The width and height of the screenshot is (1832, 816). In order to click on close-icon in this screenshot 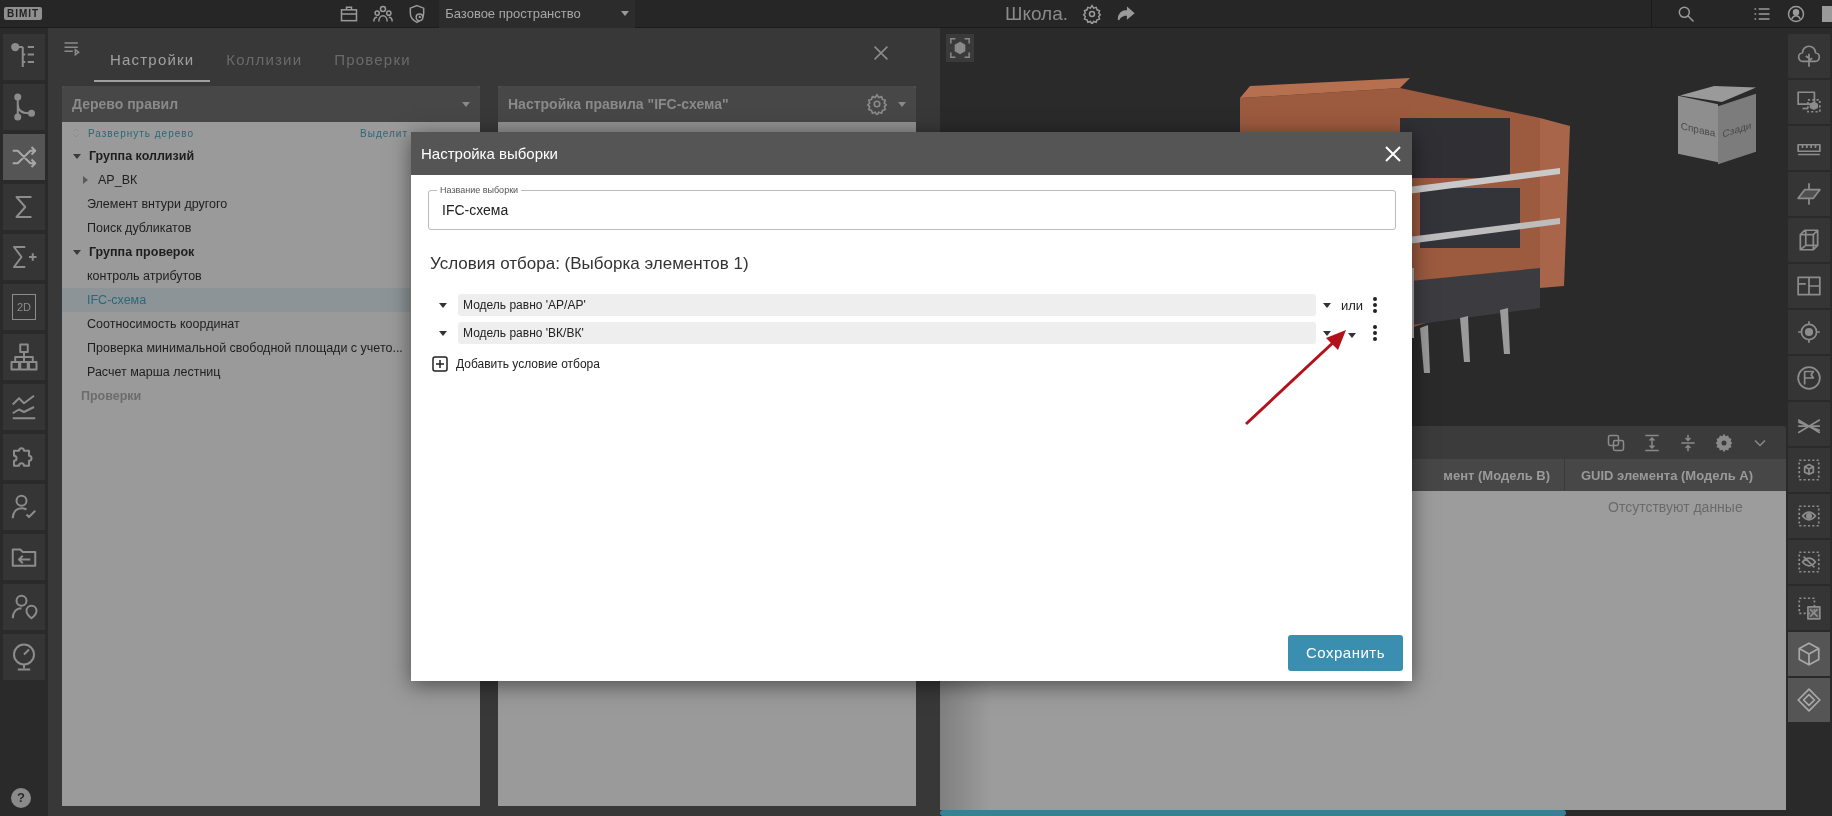, I will do `click(1393, 153)`.